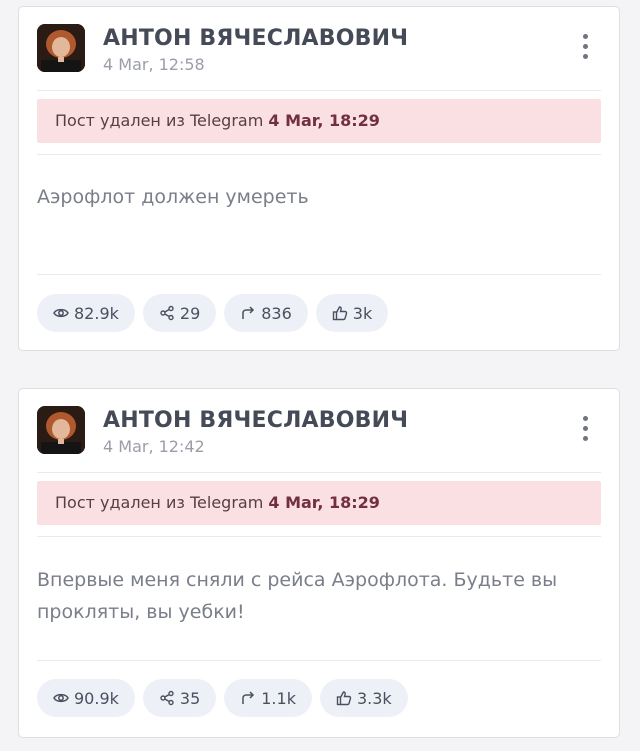 The height and width of the screenshot is (751, 640). Describe the element at coordinates (154, 64) in the screenshot. I see `post-date: 4 Mar, 12:58` at that location.